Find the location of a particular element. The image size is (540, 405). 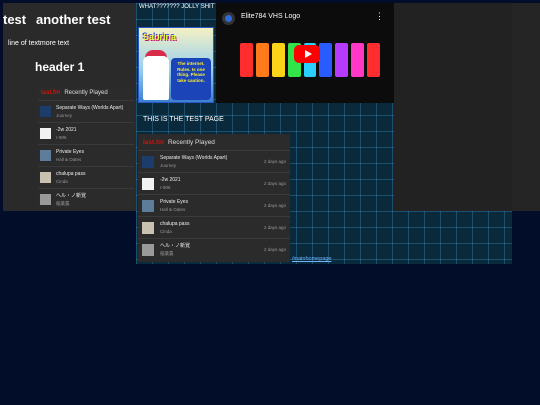

test-page-heading: THIS IS THE TEST PAGE is located at coordinates (183, 119).